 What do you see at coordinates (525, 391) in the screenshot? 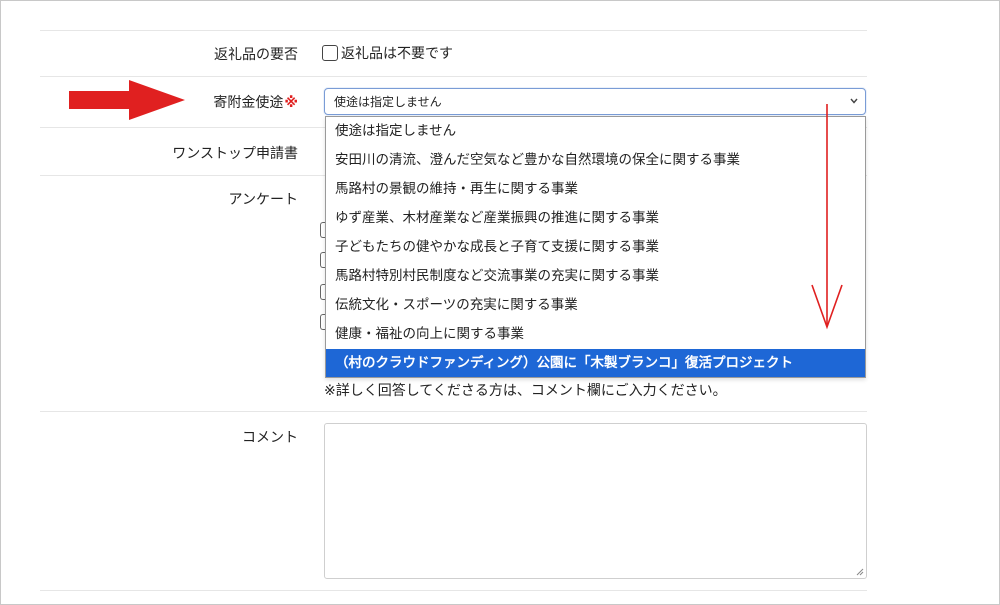
I see `survey-note: ※詳しく回答してくださる方は、コメント欄にご入力ください。` at bounding box center [525, 391].